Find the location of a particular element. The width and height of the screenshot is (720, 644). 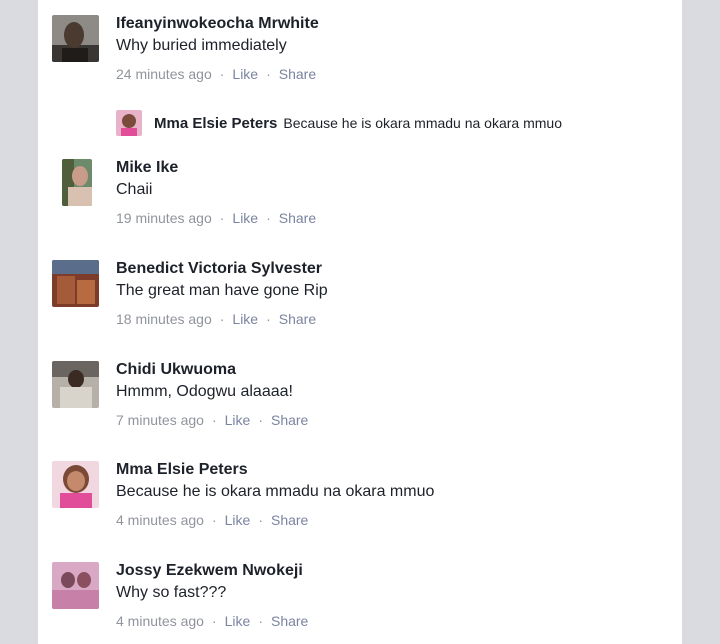

comment-text: The great man have gone Rip is located at coordinates (222, 290).